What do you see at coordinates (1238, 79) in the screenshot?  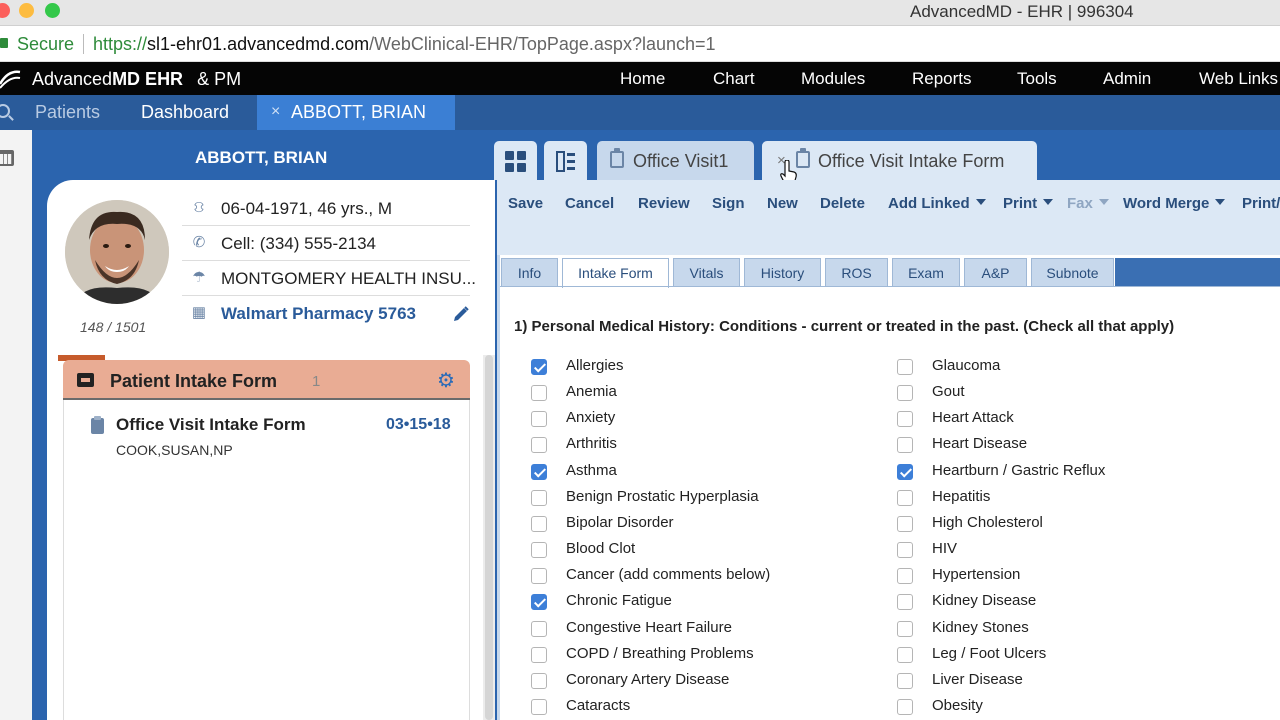 I see `nav-web-links: Web Links` at bounding box center [1238, 79].